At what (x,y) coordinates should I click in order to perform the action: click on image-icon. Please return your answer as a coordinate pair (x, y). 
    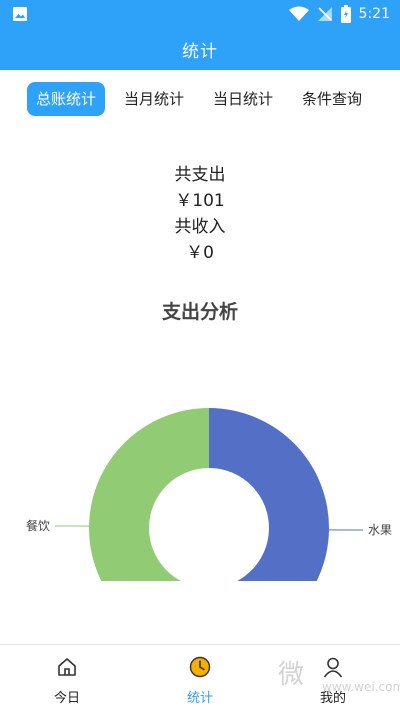
    Looking at the image, I should click on (20, 14).